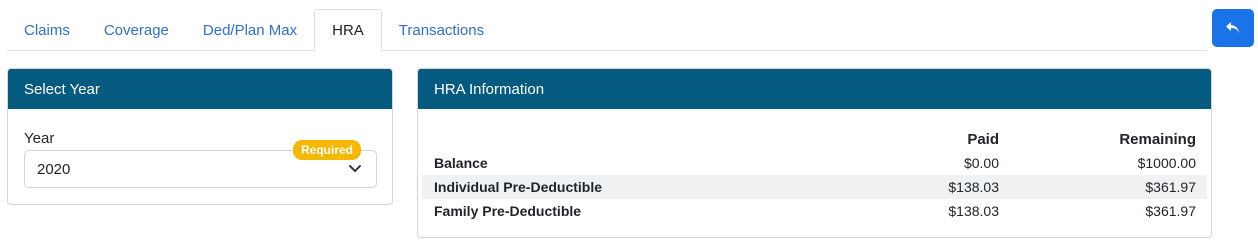 The width and height of the screenshot is (1258, 250). Describe the element at coordinates (814, 163) in the screenshot. I see `table-row: Balance $0.00 $1000.00` at that location.